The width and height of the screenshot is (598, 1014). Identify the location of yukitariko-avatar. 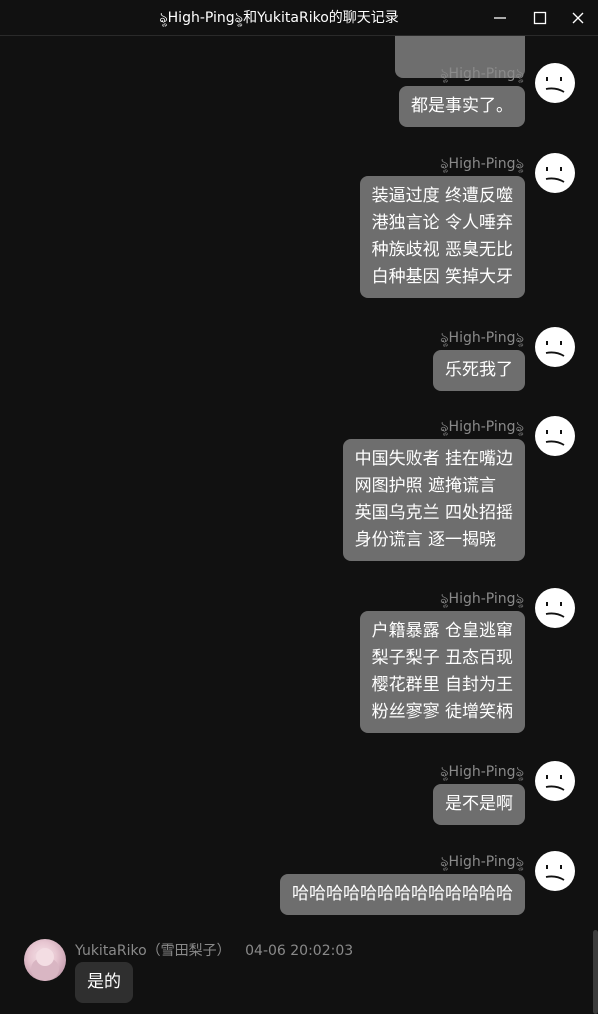
(45, 960).